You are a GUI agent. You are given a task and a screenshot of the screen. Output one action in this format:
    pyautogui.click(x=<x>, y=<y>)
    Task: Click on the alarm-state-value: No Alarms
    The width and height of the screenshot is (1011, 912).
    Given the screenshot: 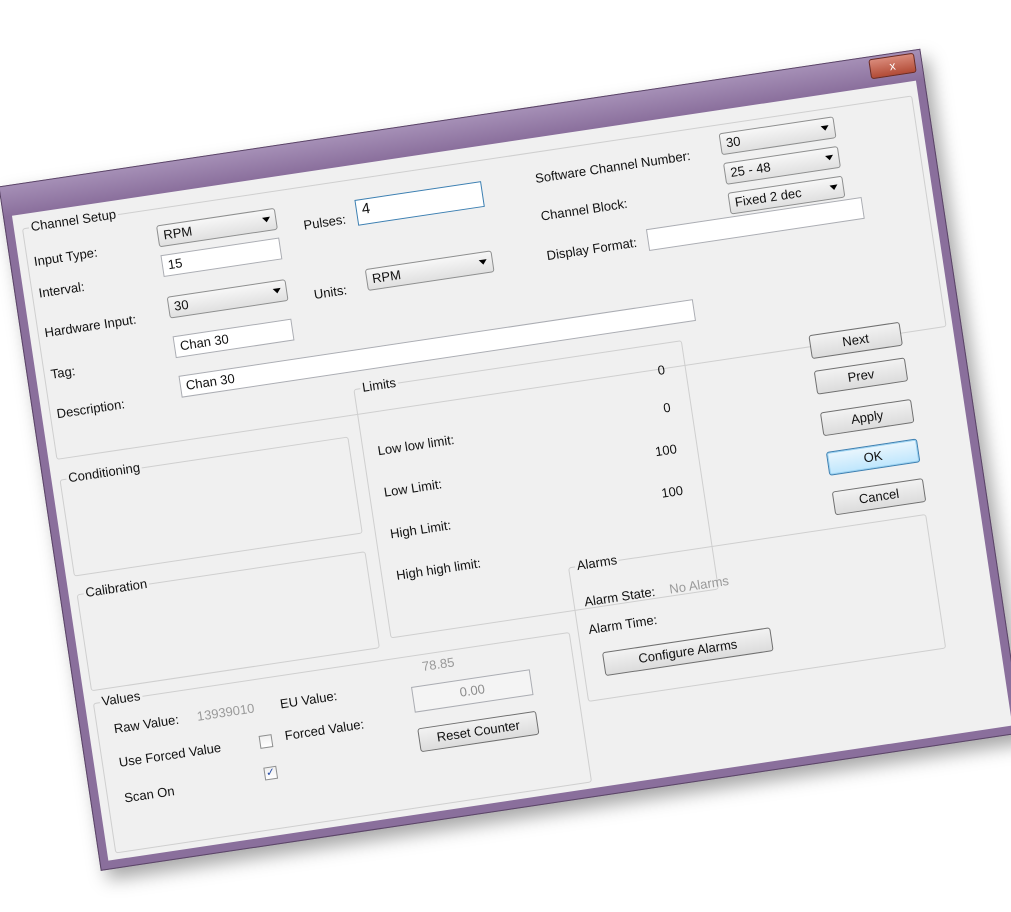 What is the action you would take?
    pyautogui.click(x=699, y=584)
    